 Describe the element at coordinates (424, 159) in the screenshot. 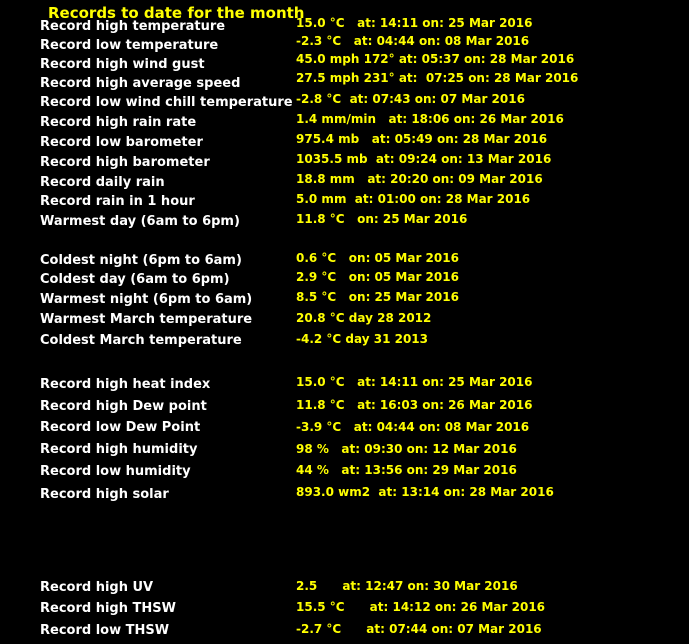

I see `record-value: 1035.5 mb at: 09:24 on: 13 Mar 2016` at that location.